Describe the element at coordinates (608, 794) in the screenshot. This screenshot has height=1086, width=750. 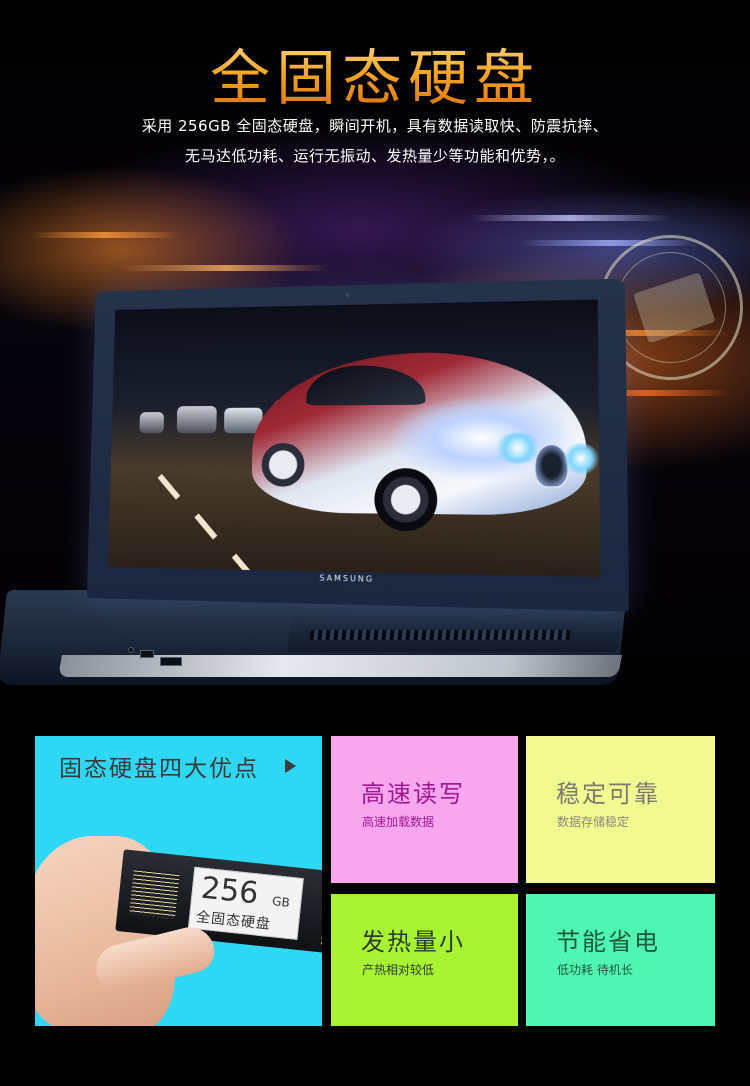
I see `feature-title: 稳定可靠` at that location.